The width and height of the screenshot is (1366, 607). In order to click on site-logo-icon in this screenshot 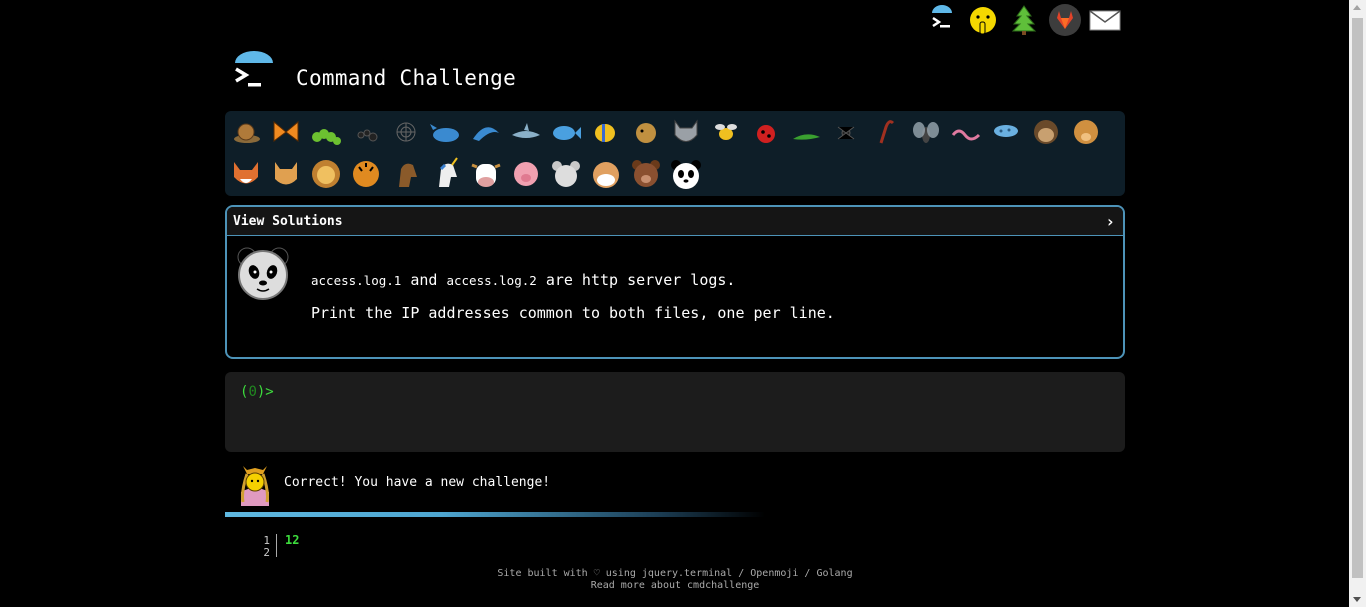, I will do `click(254, 70)`.